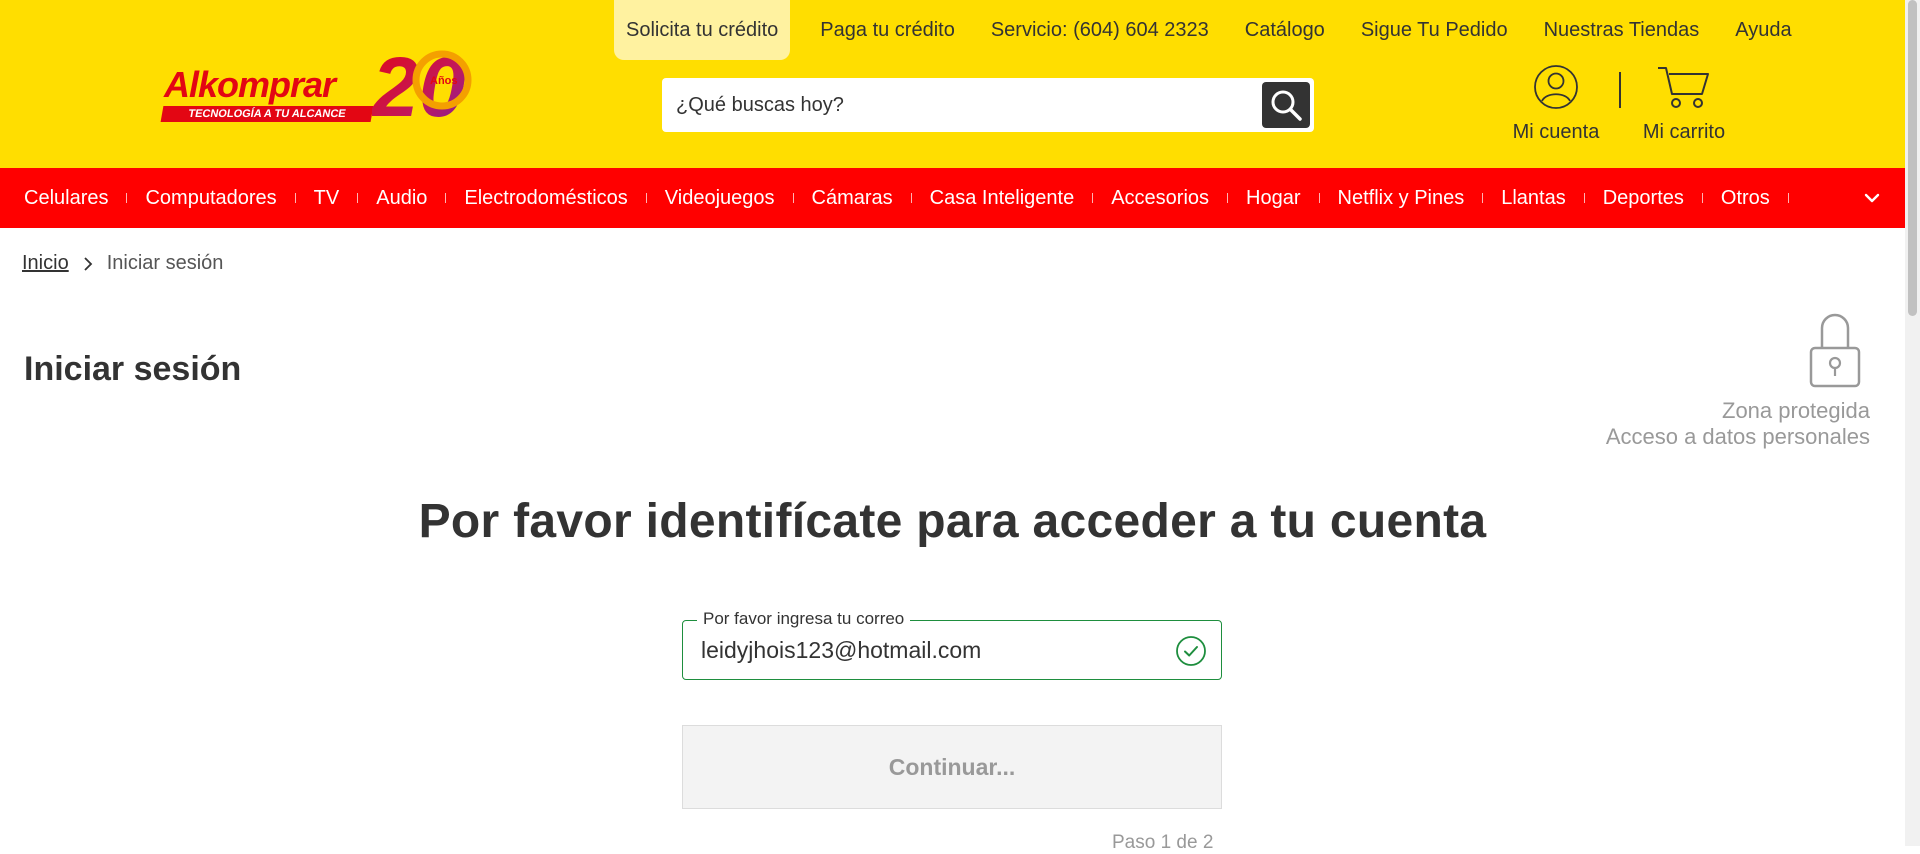  What do you see at coordinates (1163, 842) in the screenshot?
I see `step-indicator: Paso 1 de 2` at bounding box center [1163, 842].